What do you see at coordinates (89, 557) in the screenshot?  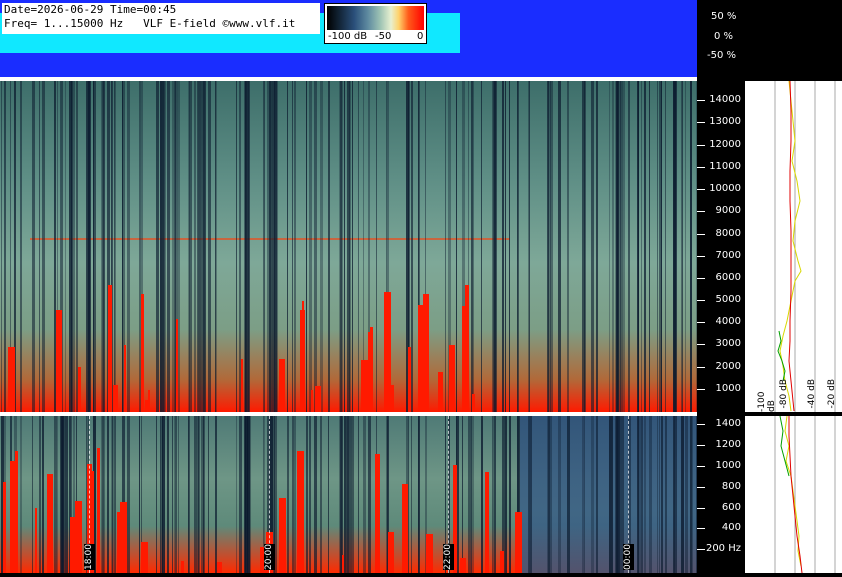 I see `time-marker-label: 18:00` at bounding box center [89, 557].